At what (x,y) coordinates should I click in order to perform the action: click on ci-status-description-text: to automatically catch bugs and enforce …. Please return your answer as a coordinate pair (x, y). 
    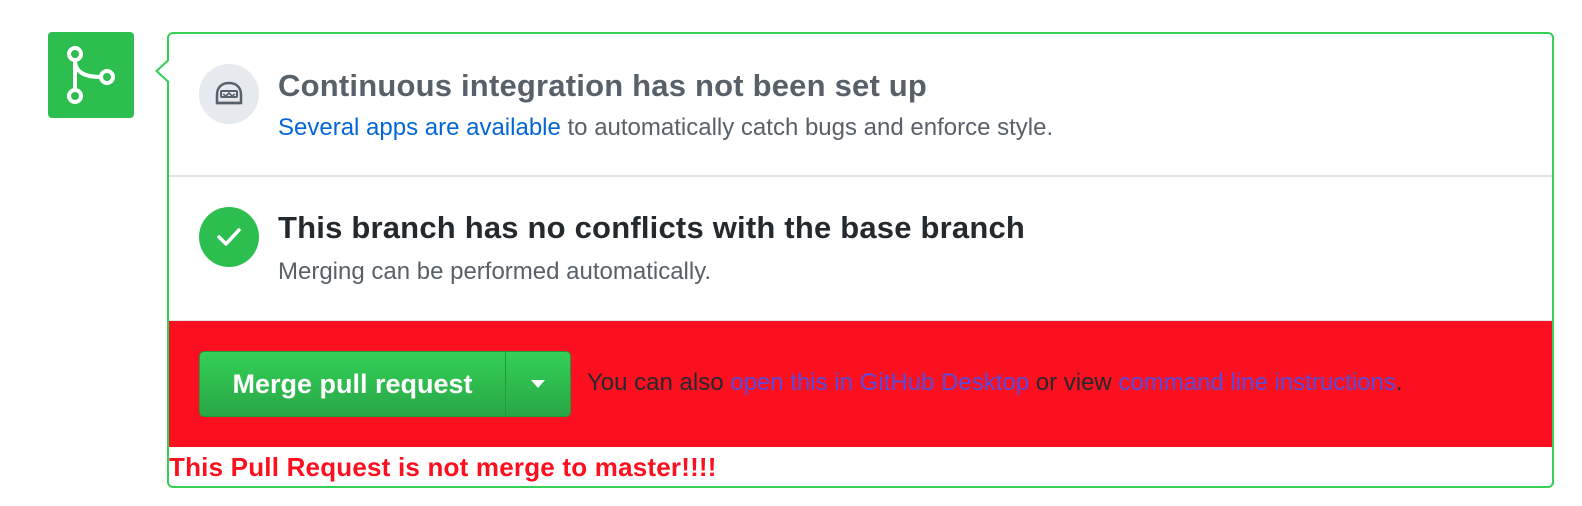
    Looking at the image, I should click on (807, 127).